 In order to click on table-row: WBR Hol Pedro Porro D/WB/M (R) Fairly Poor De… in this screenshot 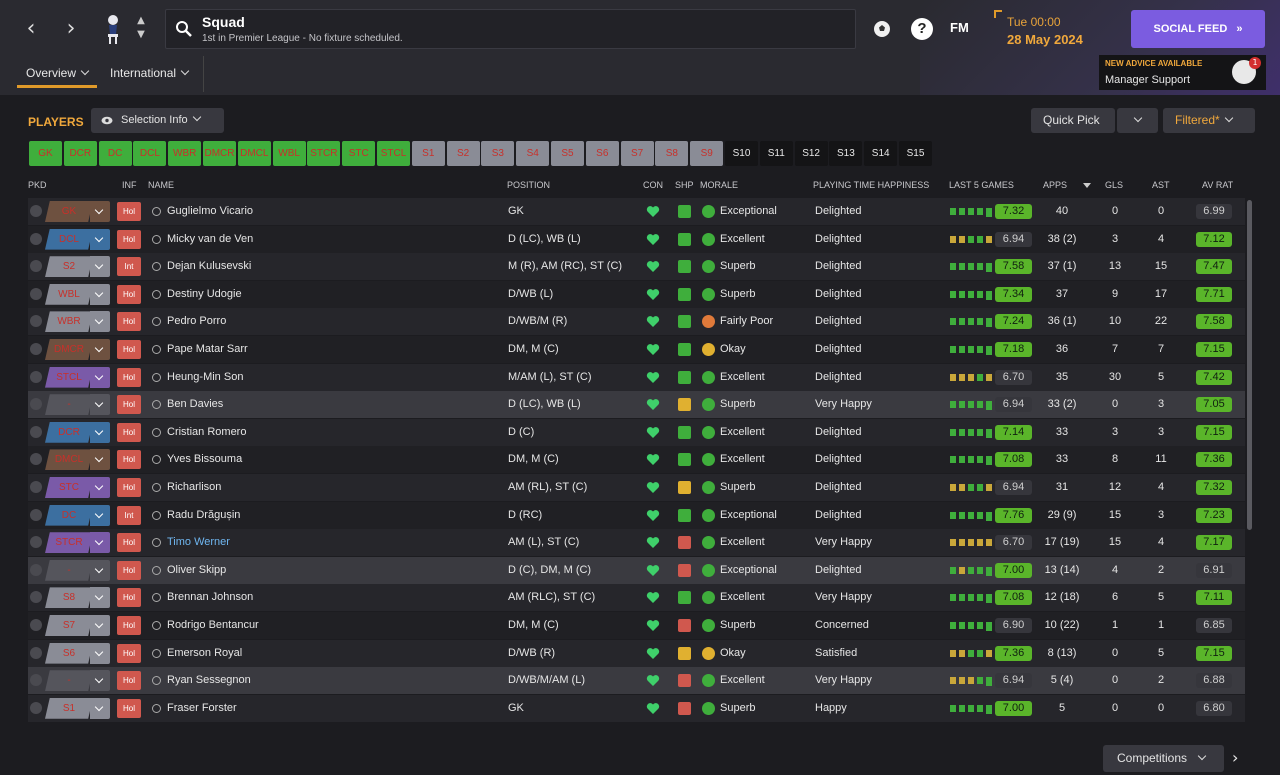, I will do `click(636, 322)`.